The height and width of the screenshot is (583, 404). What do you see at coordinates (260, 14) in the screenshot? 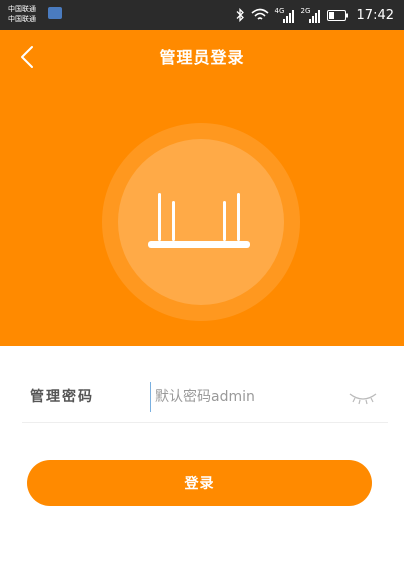
I see `wifi-icon` at bounding box center [260, 14].